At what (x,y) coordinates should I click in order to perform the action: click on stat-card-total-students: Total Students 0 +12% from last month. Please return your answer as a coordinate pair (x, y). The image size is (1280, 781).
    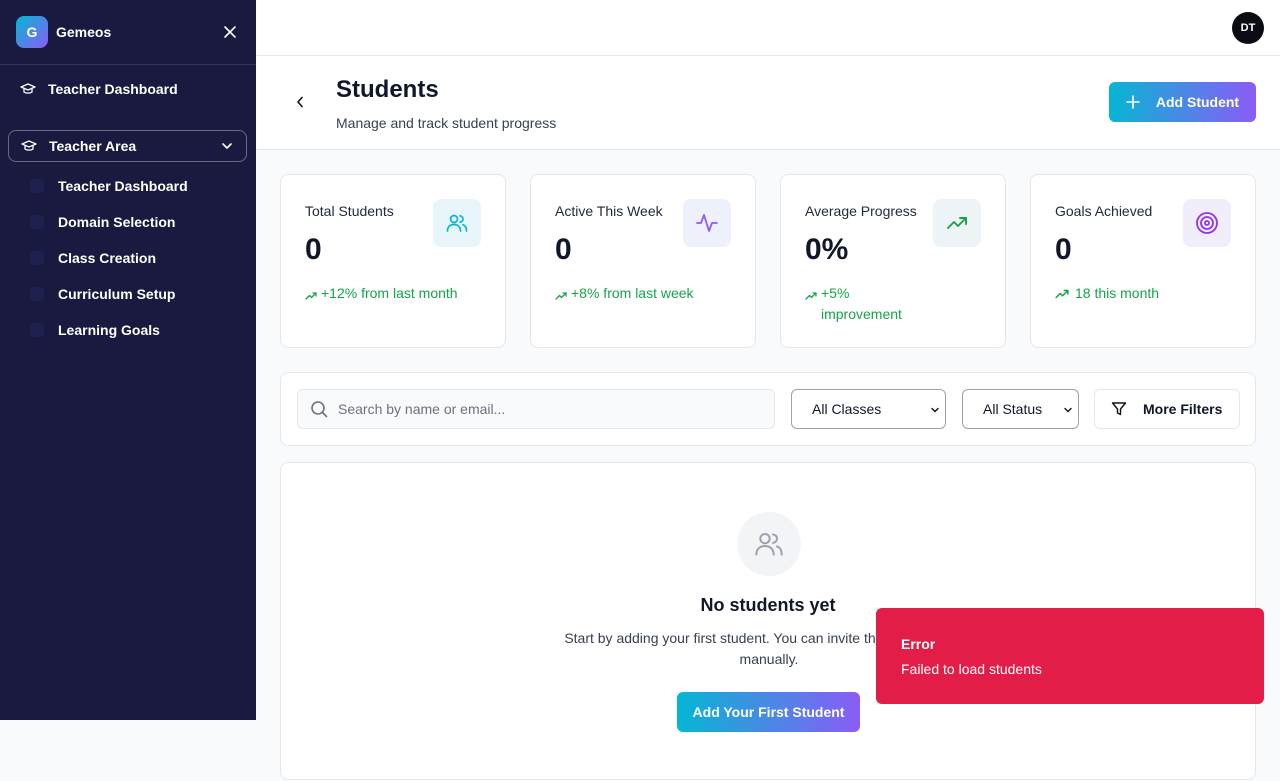
    Looking at the image, I should click on (393, 261).